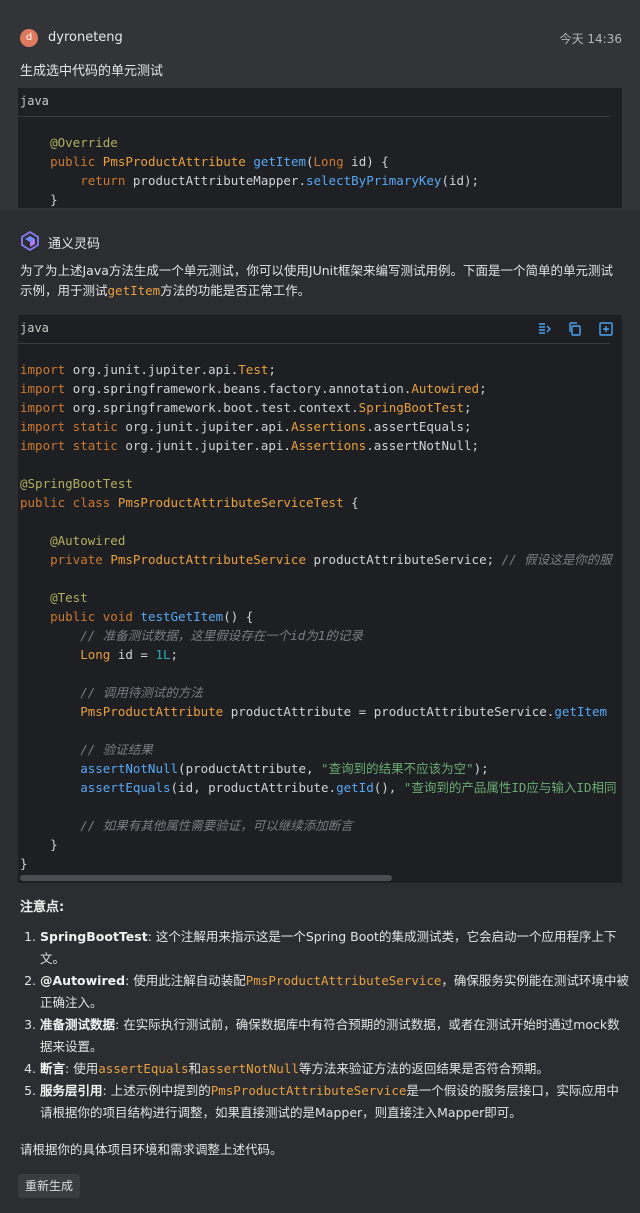 Image resolution: width=640 pixels, height=1213 pixels. What do you see at coordinates (556, 559) in the screenshot?
I see `code-token: // 假设这是你的服` at bounding box center [556, 559].